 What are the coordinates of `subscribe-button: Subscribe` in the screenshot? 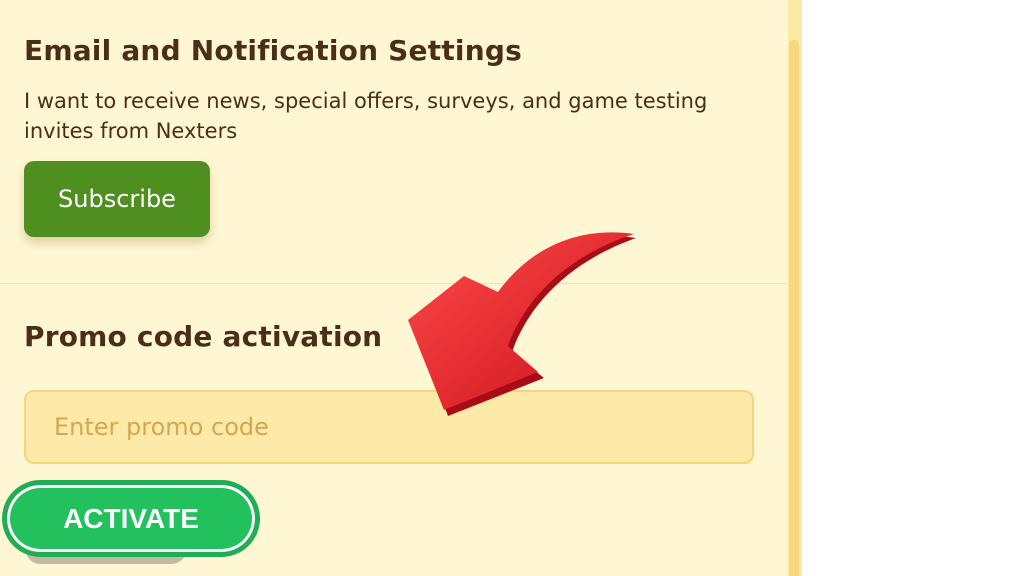 It's located at (117, 199).